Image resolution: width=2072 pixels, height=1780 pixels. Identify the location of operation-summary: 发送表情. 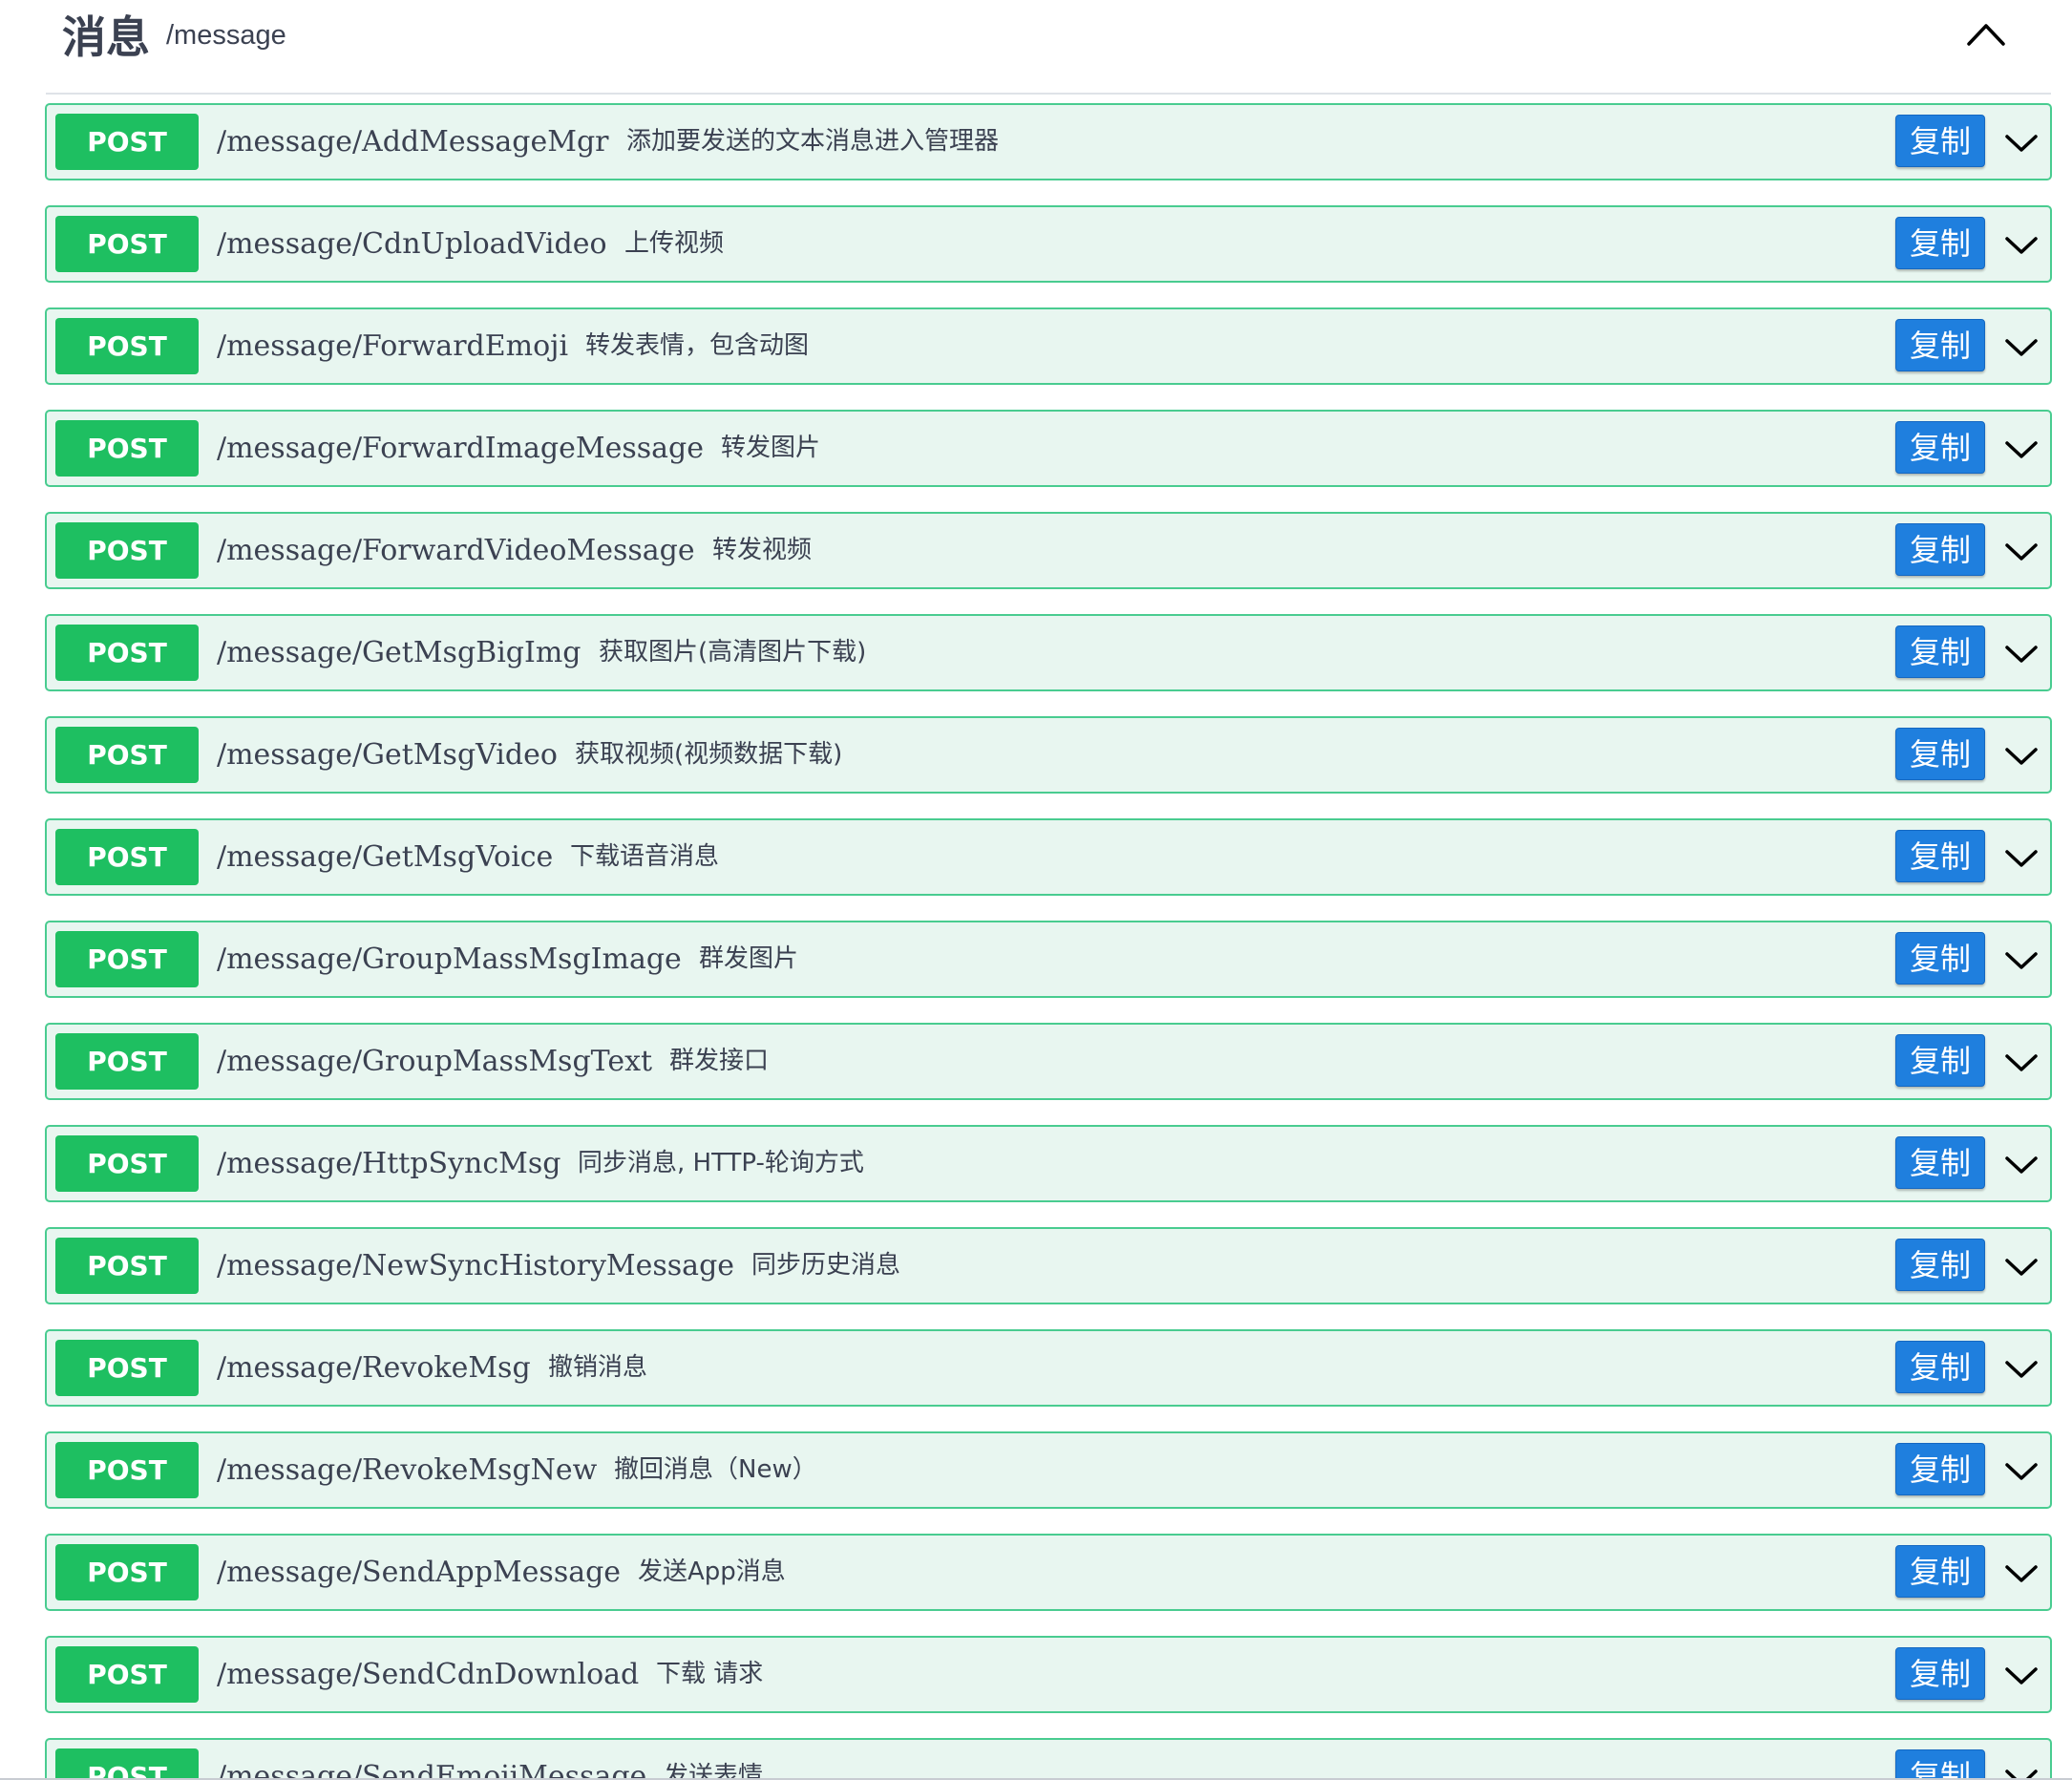
(714, 1771).